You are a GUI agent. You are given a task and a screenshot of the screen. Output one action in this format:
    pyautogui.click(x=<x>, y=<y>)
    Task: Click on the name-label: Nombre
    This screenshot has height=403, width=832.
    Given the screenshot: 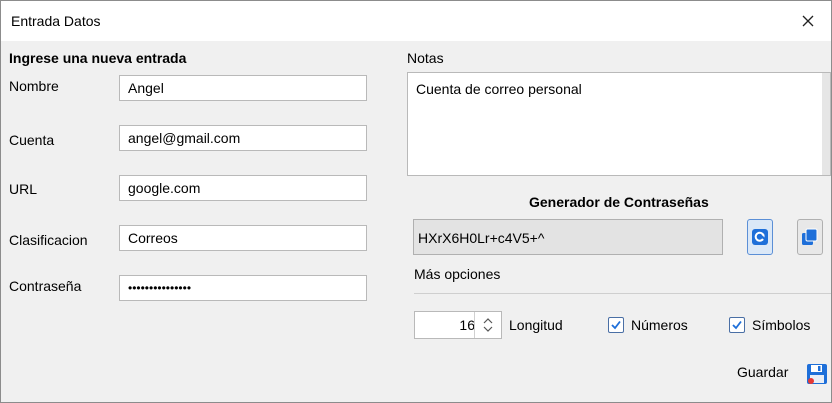 What is the action you would take?
    pyautogui.click(x=34, y=86)
    